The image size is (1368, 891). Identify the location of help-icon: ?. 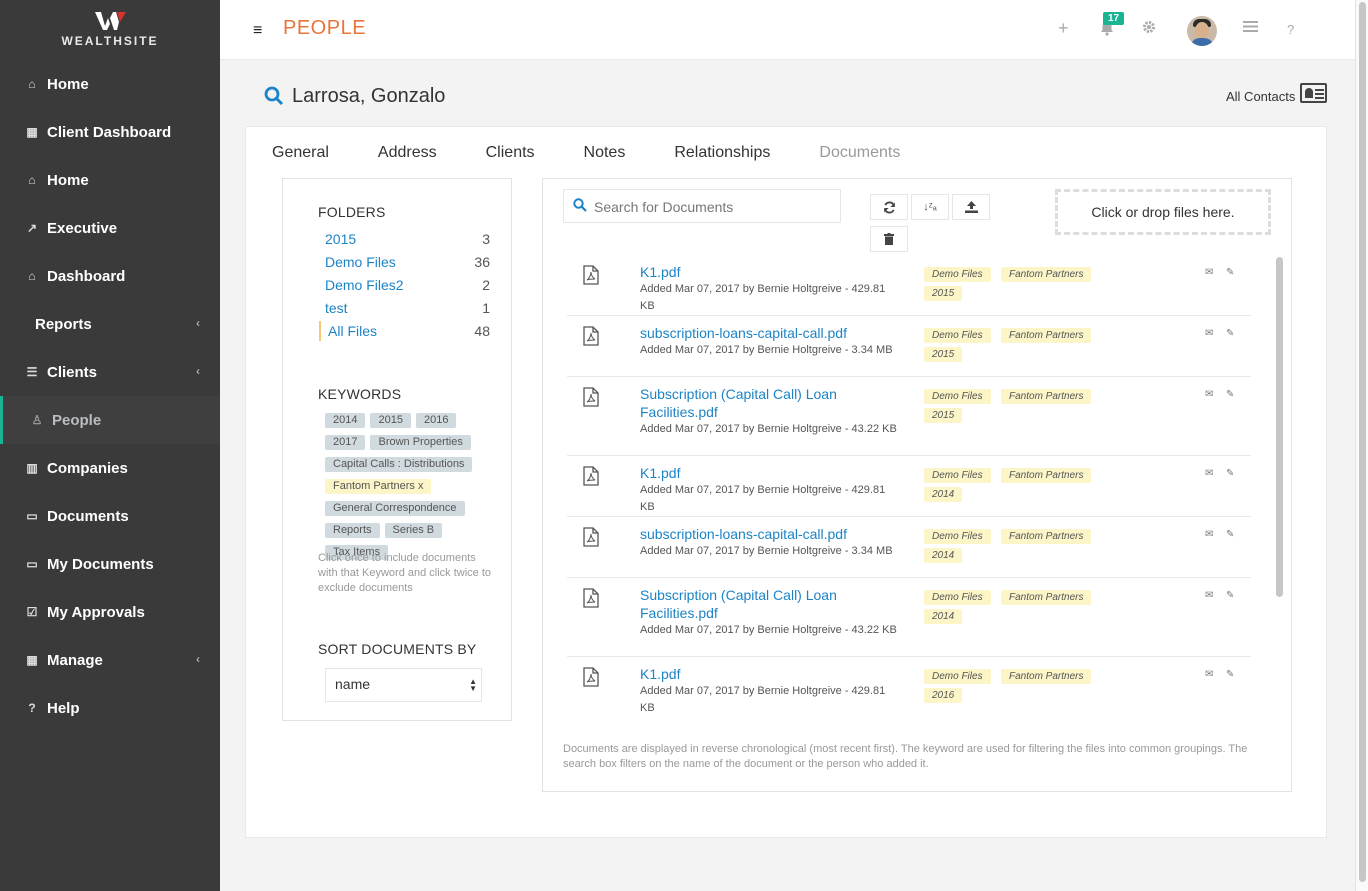
(1290, 29).